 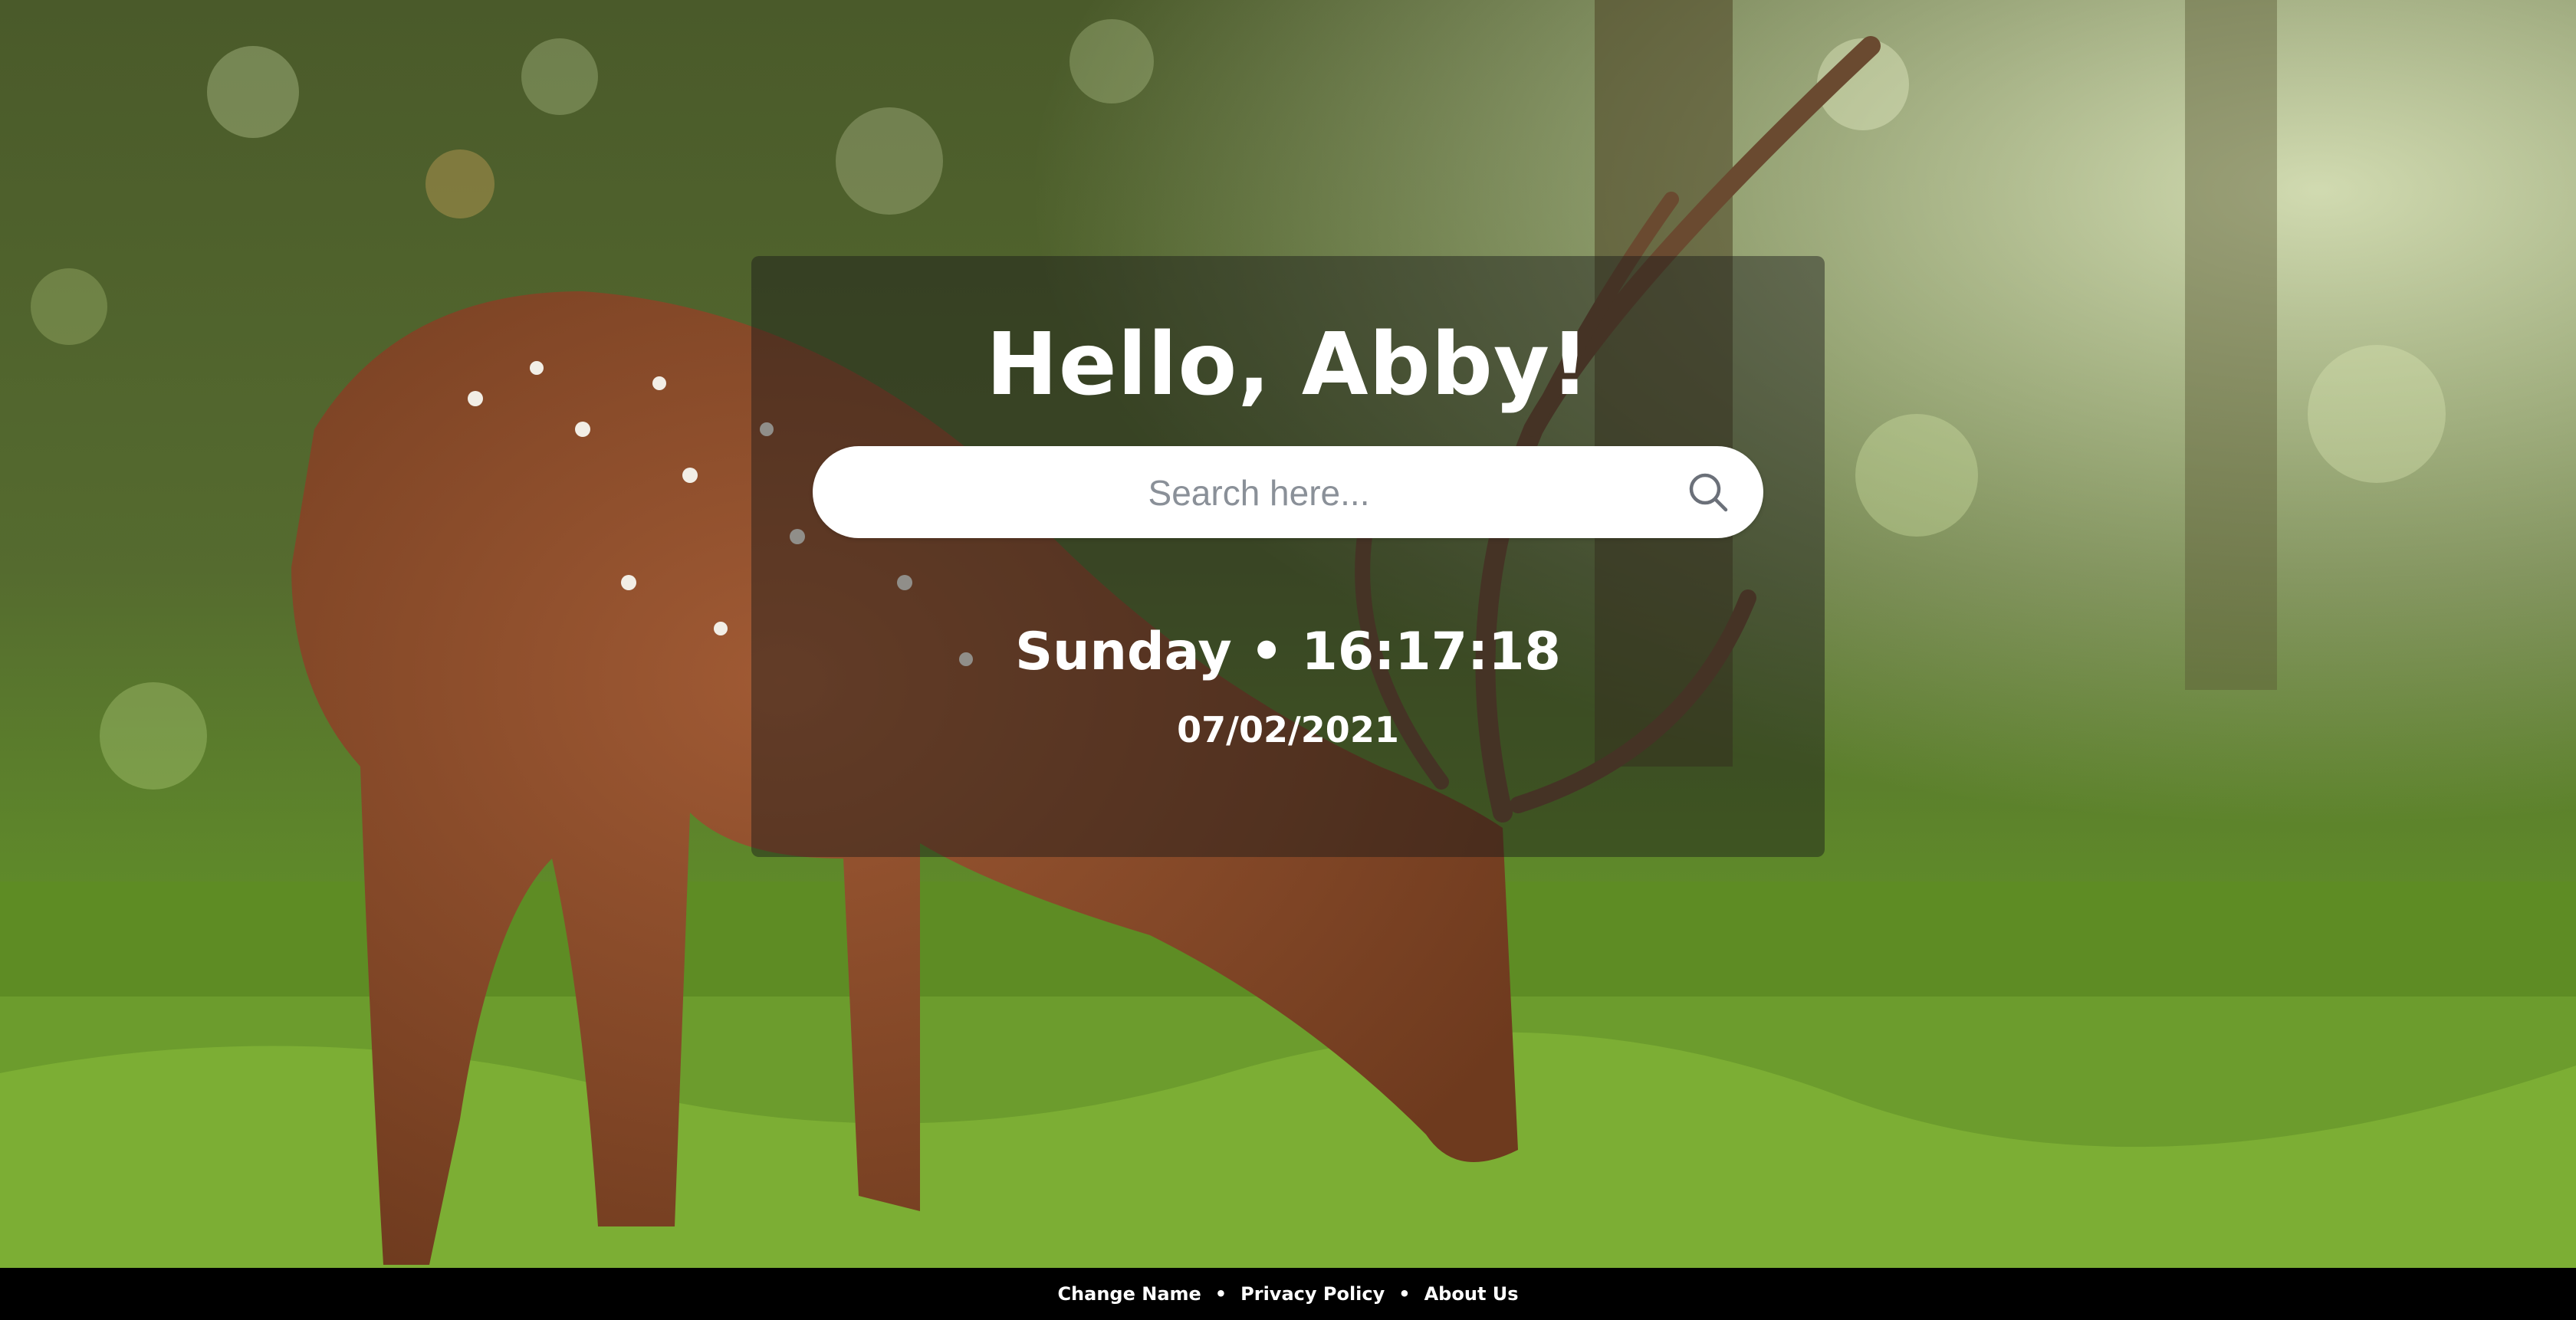 I want to click on privacy-policy-link: Privacy Policy, so click(x=1313, y=1294).